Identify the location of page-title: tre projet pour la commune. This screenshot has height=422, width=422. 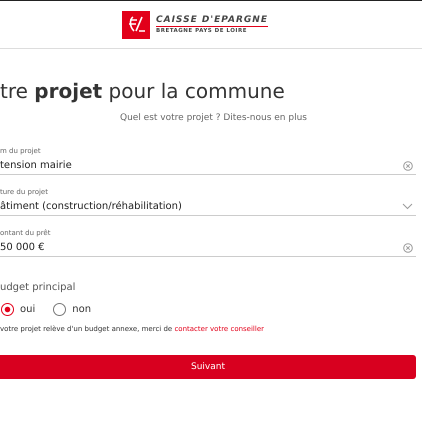
(143, 91).